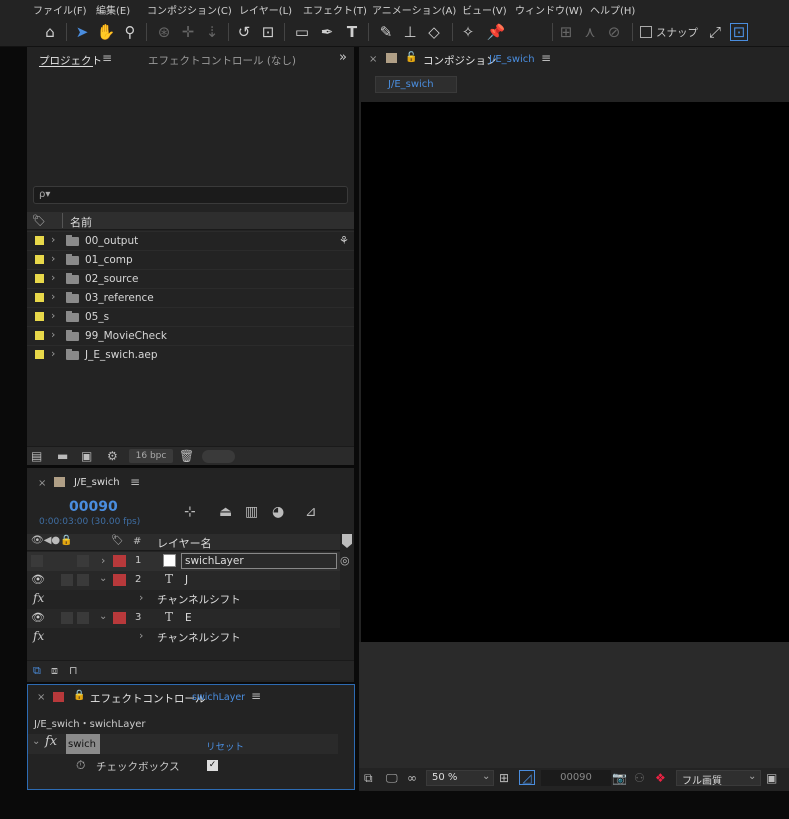 The height and width of the screenshot is (819, 789). I want to click on draft-3d-icon: ⊹, so click(190, 512).